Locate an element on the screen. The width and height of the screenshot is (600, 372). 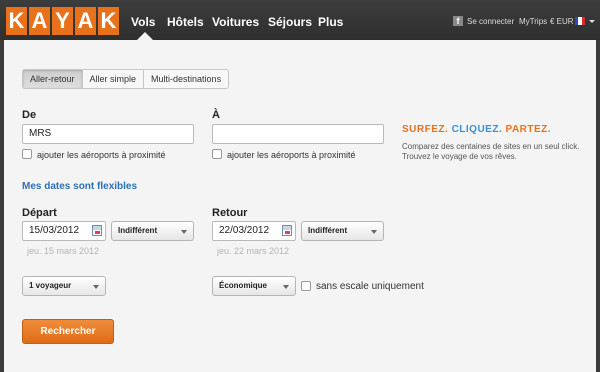
depart-date-hint: jeu. 15 mars 2012 is located at coordinates (63, 251).